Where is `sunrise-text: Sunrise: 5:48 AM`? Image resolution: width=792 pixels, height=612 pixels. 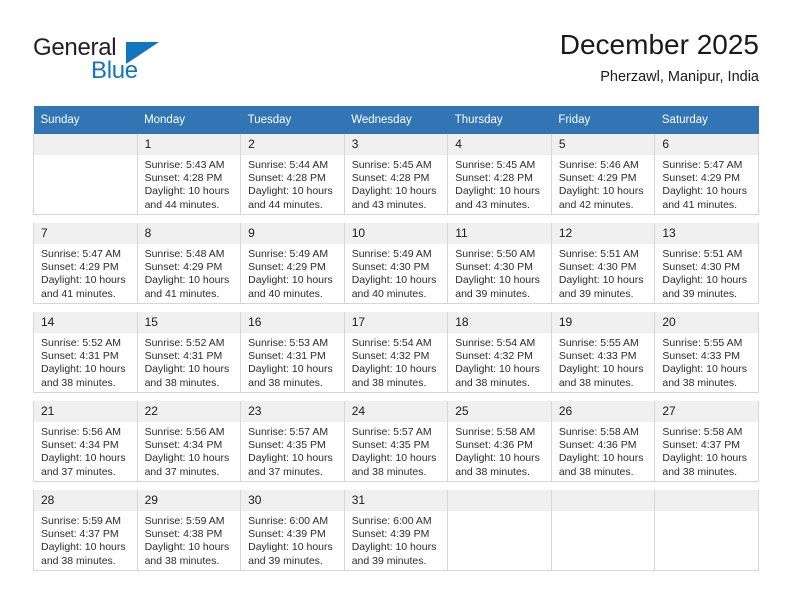
sunrise-text: Sunrise: 5:48 AM is located at coordinates (184, 254).